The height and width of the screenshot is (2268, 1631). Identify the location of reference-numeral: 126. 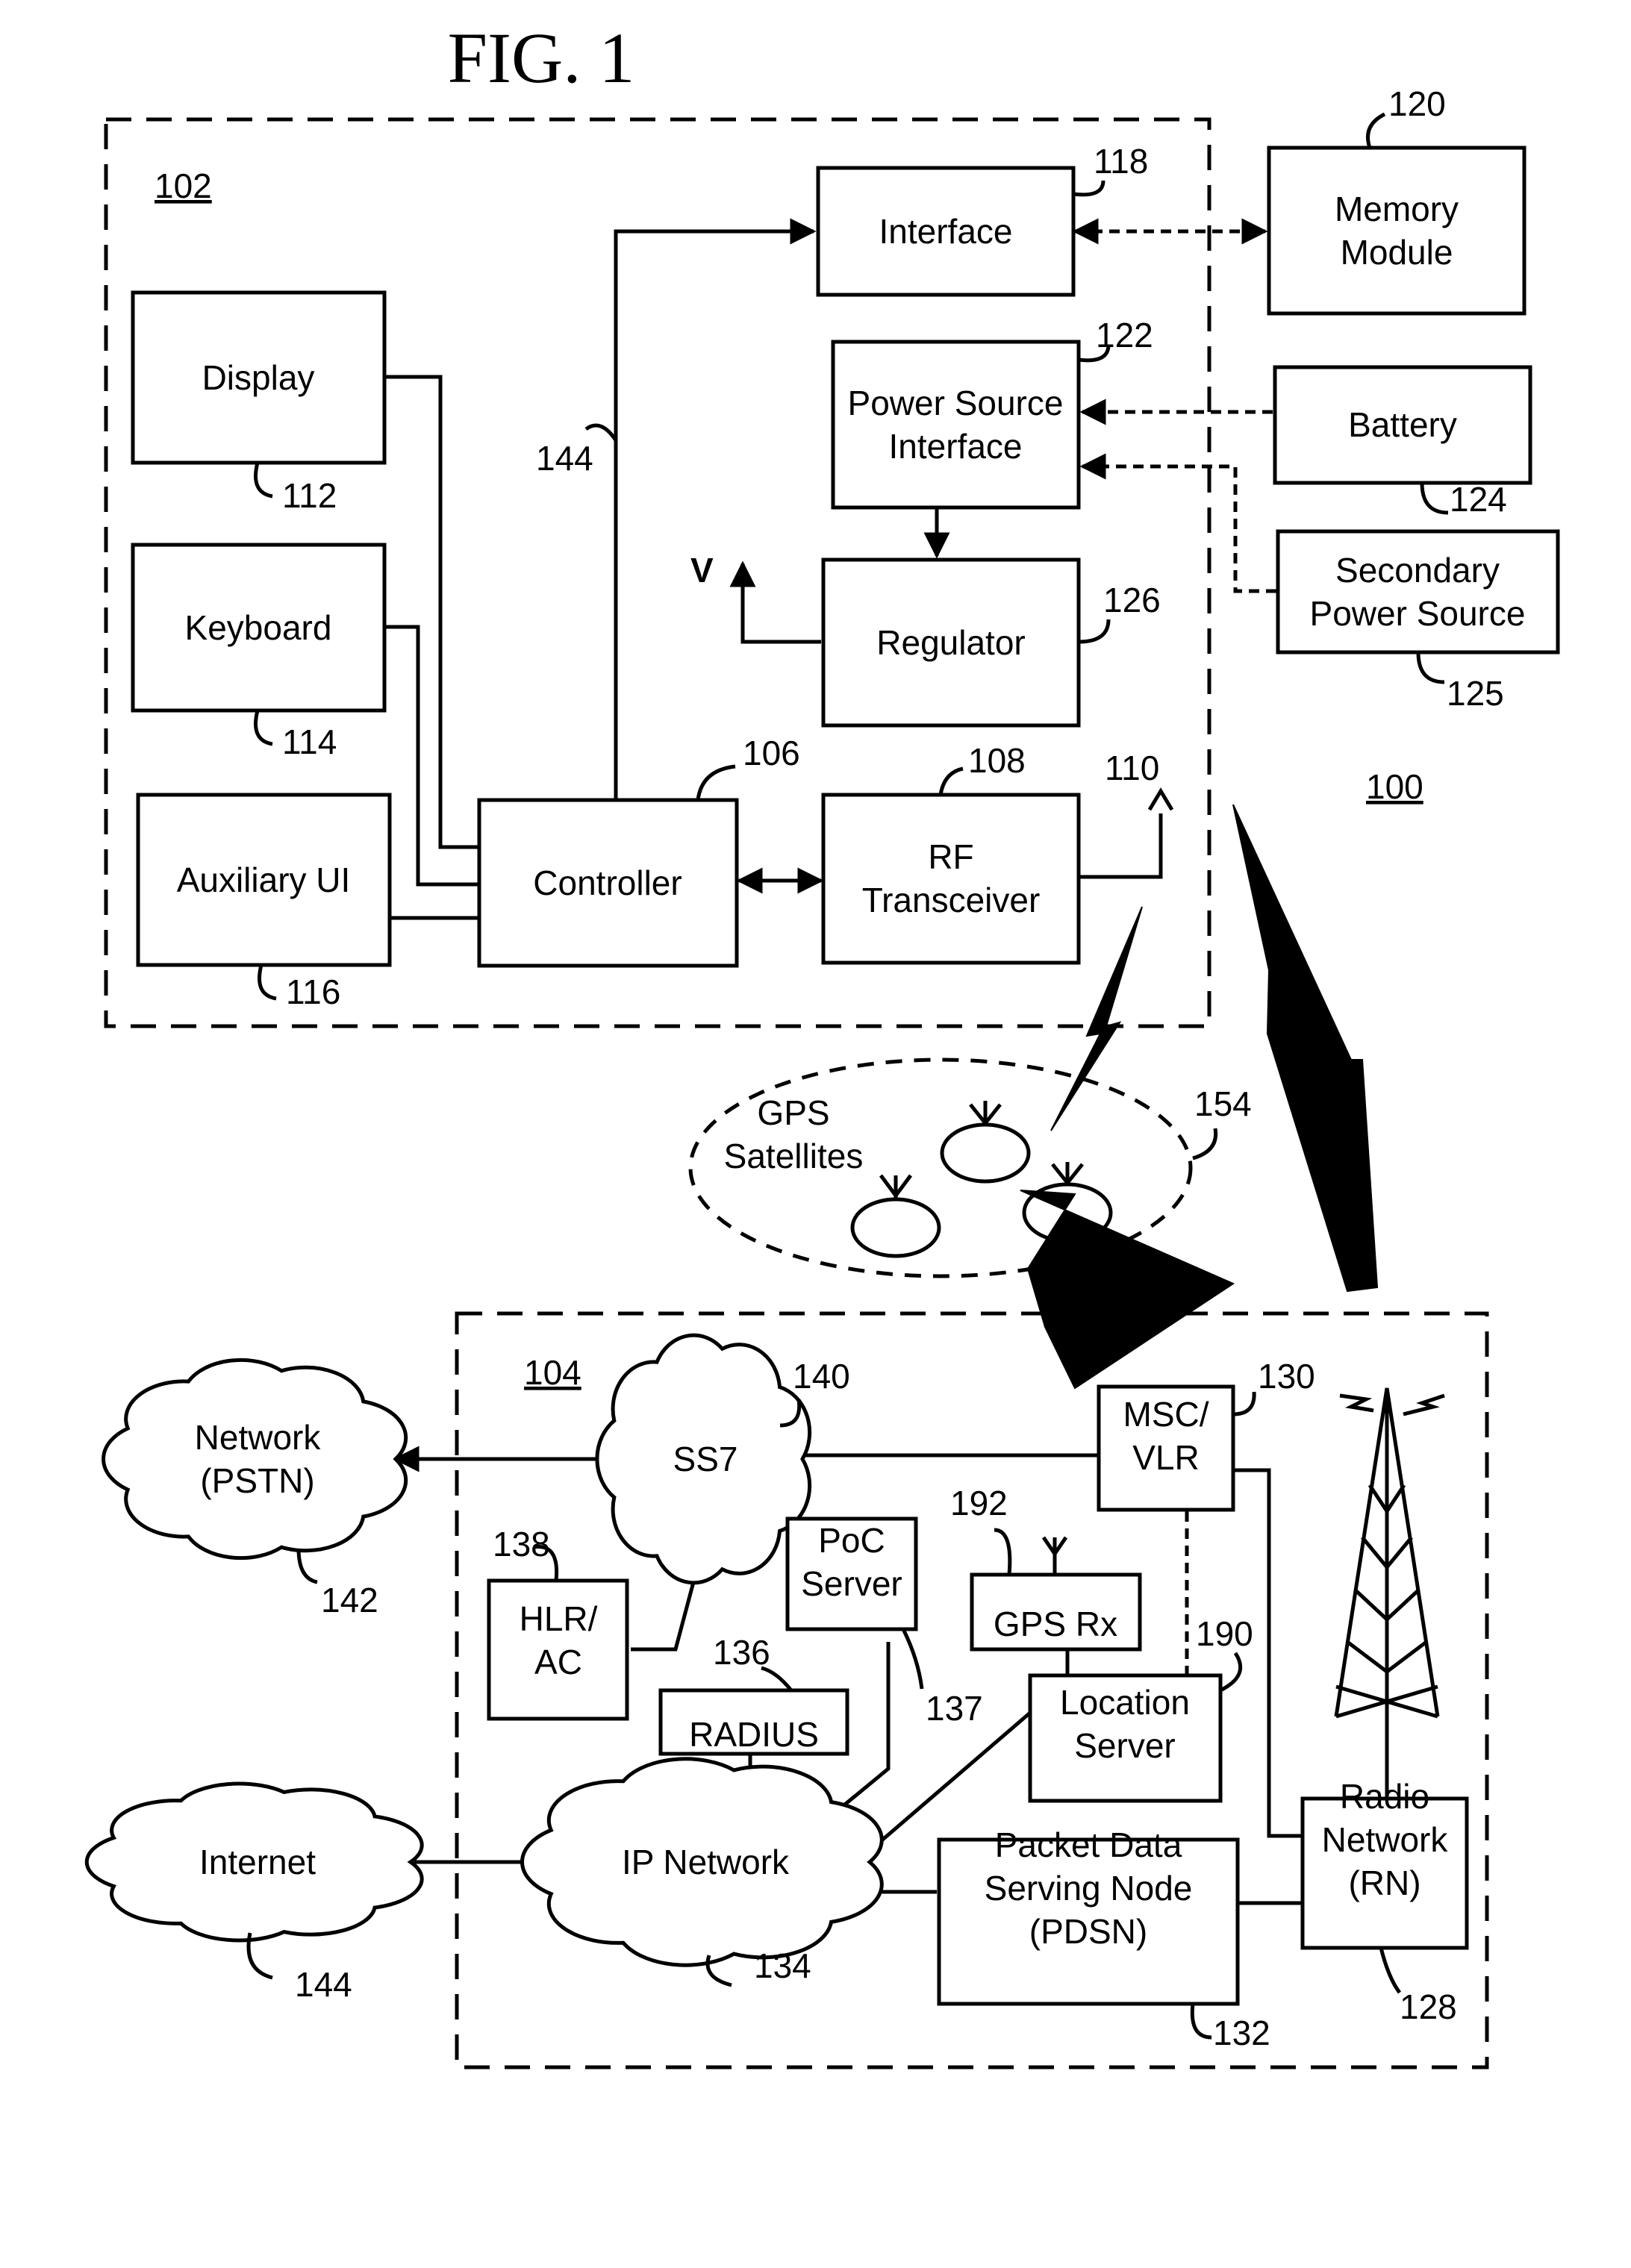
(1132, 600).